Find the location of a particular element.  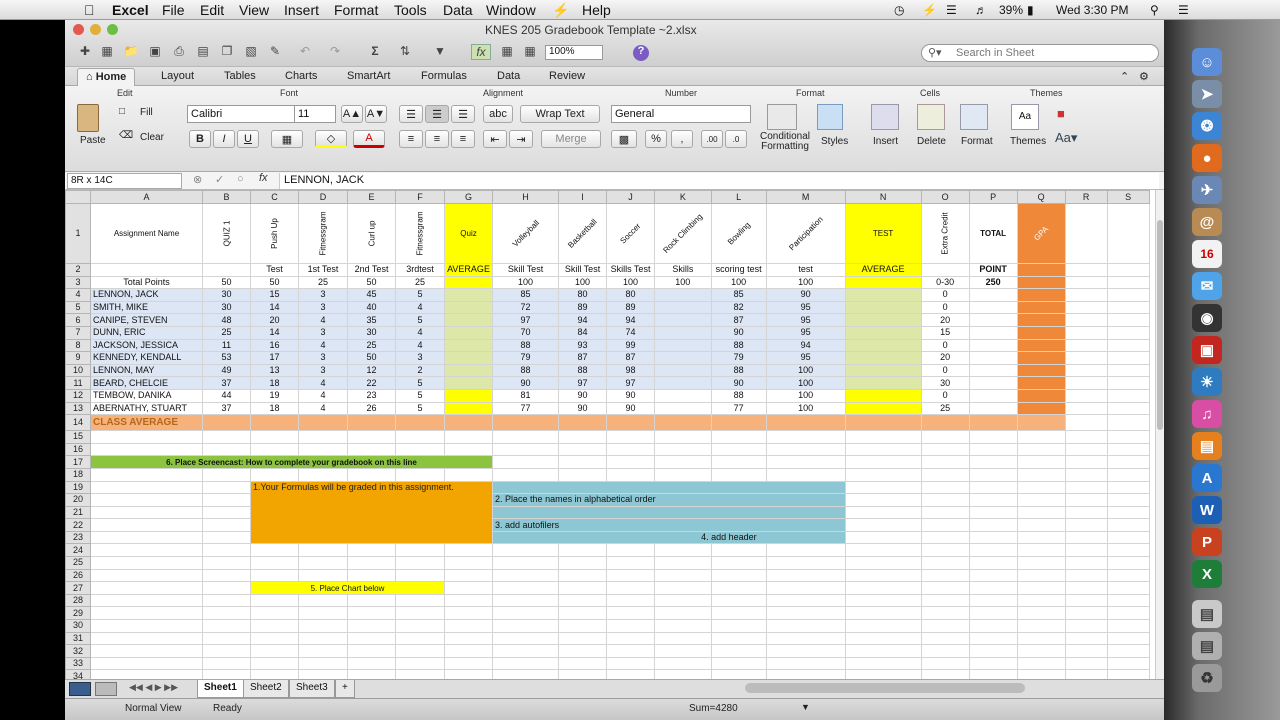

cell-m27 is located at coordinates (805, 588).